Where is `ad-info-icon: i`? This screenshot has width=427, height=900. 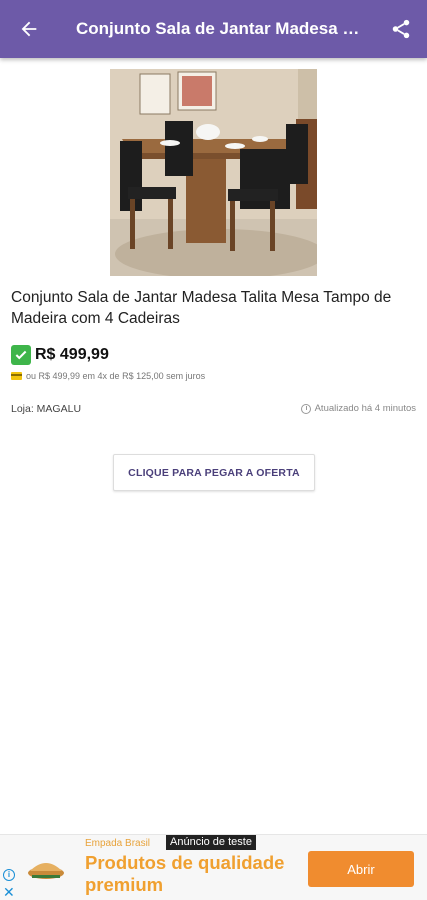 ad-info-icon: i is located at coordinates (9, 875).